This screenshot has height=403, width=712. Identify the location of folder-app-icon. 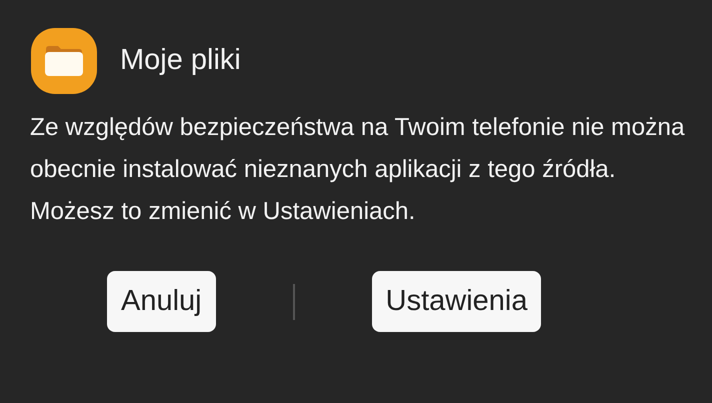
(64, 61).